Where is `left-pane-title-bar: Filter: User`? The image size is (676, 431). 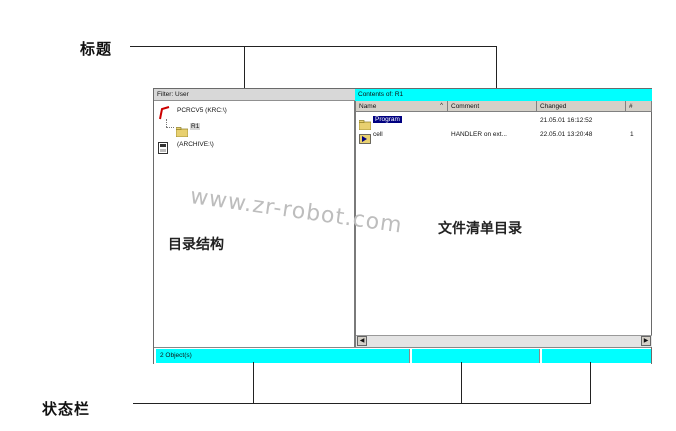 left-pane-title-bar: Filter: User is located at coordinates (254, 95).